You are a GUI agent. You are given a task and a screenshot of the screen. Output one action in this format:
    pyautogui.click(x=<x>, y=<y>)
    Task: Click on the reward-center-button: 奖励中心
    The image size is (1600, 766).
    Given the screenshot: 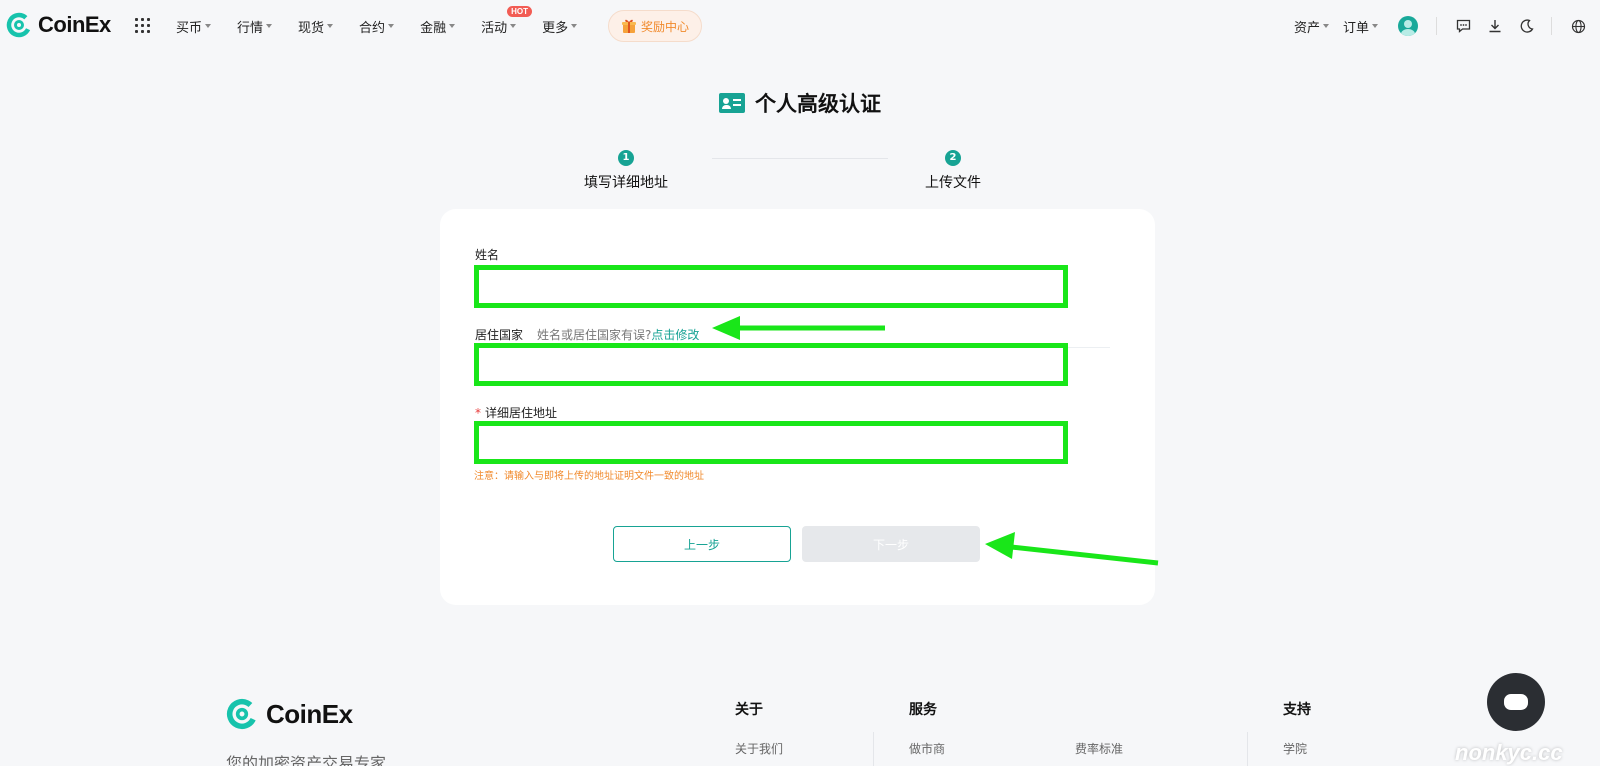 What is the action you would take?
    pyautogui.click(x=655, y=26)
    